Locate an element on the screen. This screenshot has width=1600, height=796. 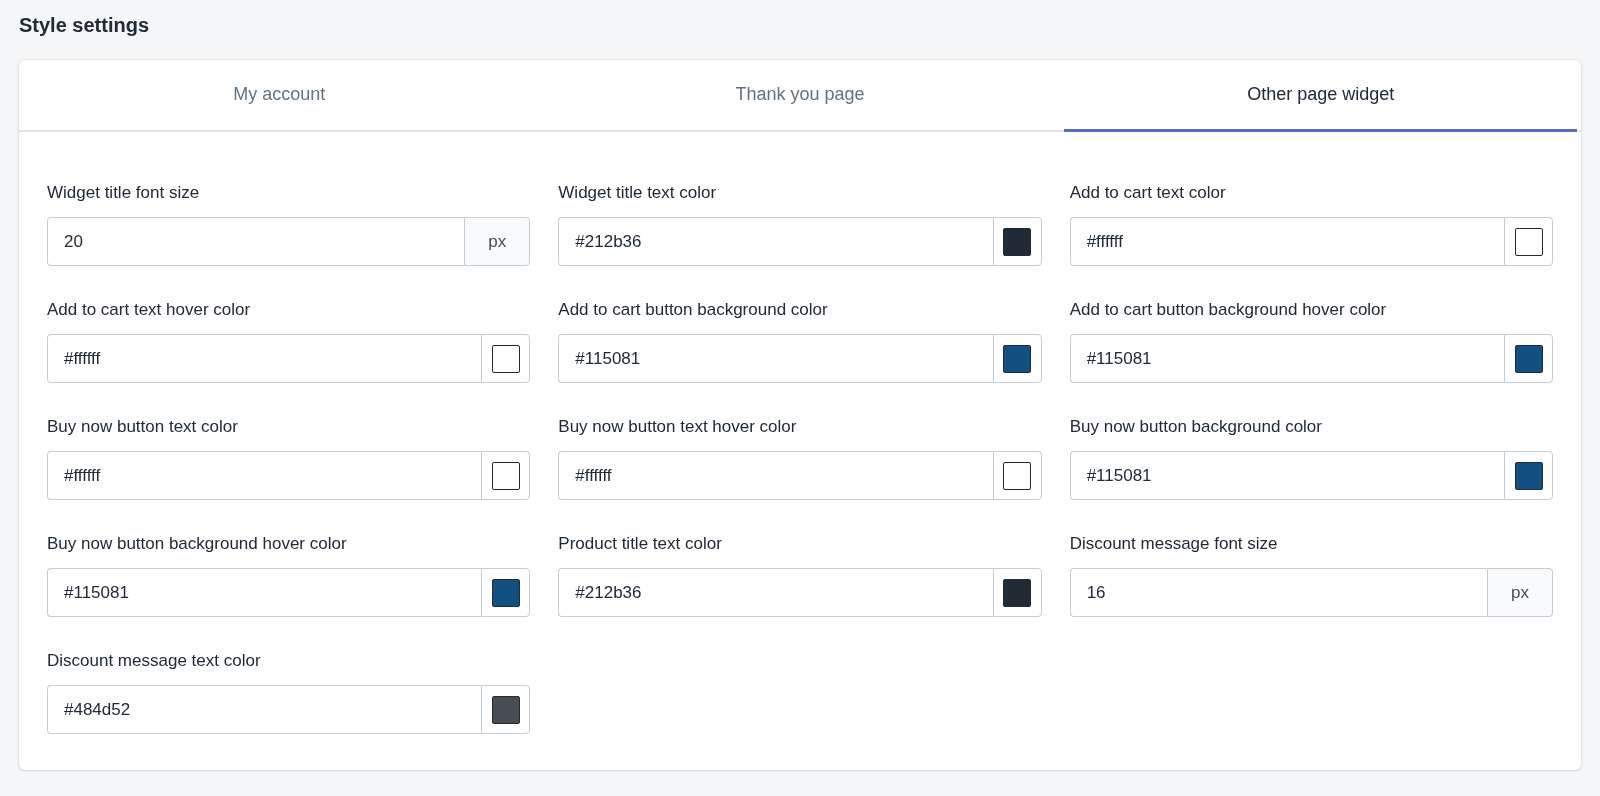
tab: My account is located at coordinates (279, 96).